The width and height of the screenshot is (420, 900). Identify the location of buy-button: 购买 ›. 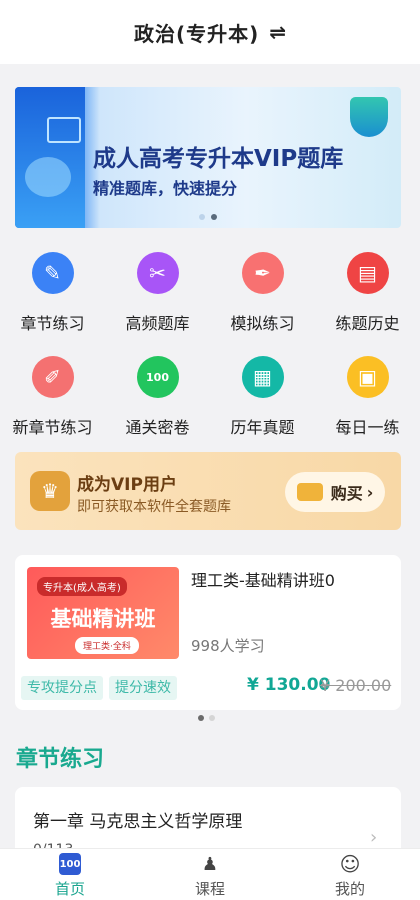
(335, 492).